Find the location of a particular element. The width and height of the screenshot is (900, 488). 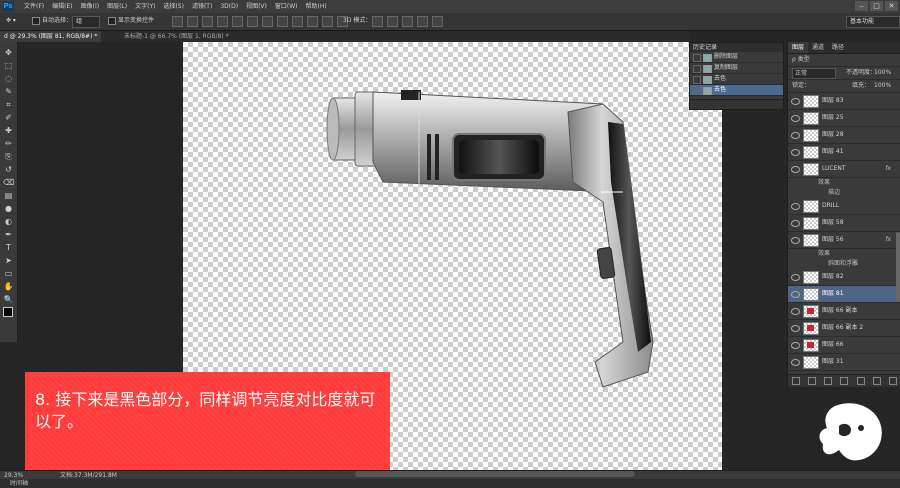

close-button: ✕ is located at coordinates (891, 6).